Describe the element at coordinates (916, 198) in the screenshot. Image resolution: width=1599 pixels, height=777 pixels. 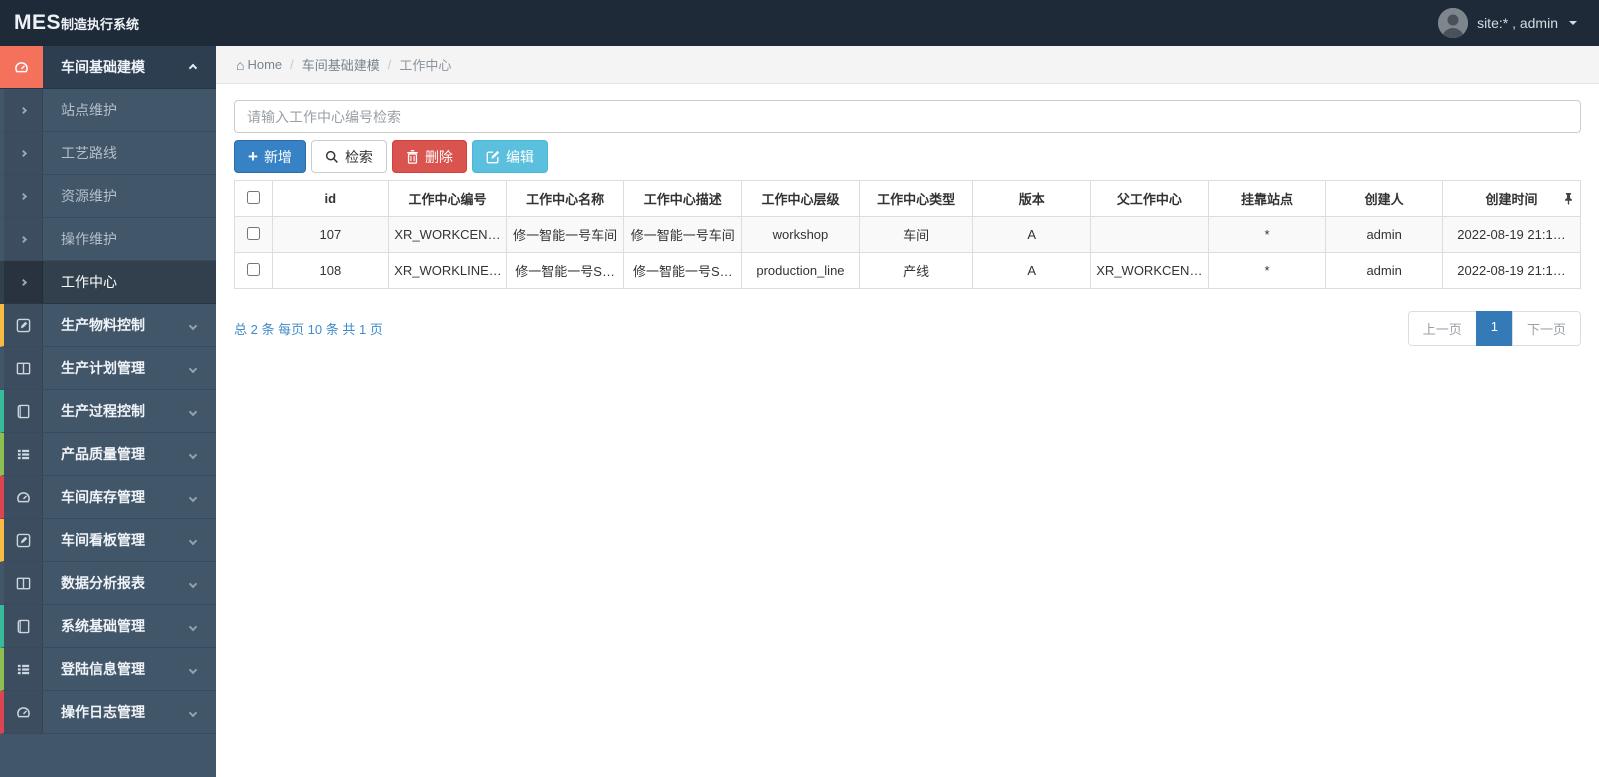
I see `column-header-type: 工作中心类型` at that location.